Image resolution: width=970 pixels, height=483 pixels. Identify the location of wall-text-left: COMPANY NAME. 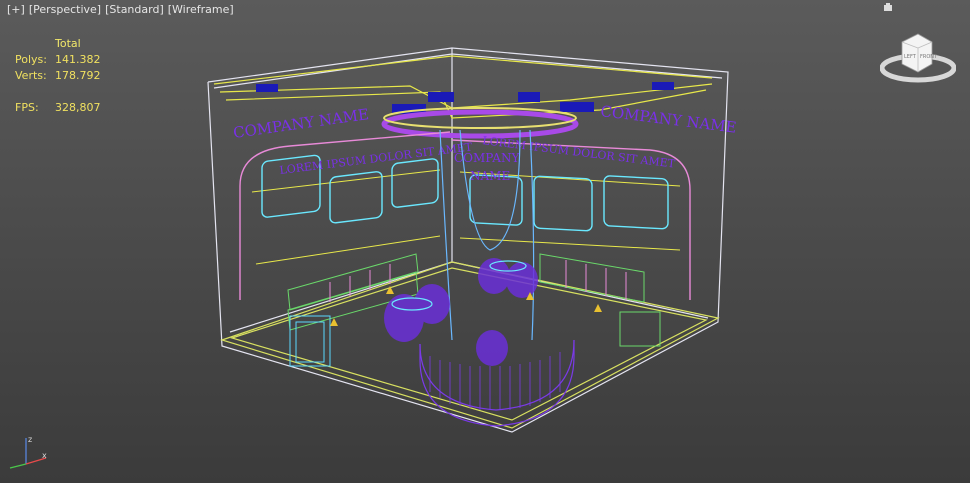
(301, 123).